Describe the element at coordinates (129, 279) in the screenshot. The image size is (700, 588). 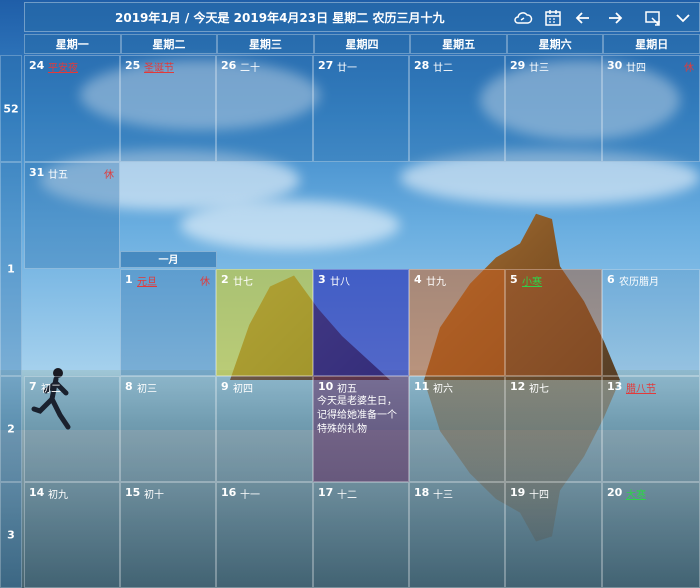
I see `day-number: 1` at that location.